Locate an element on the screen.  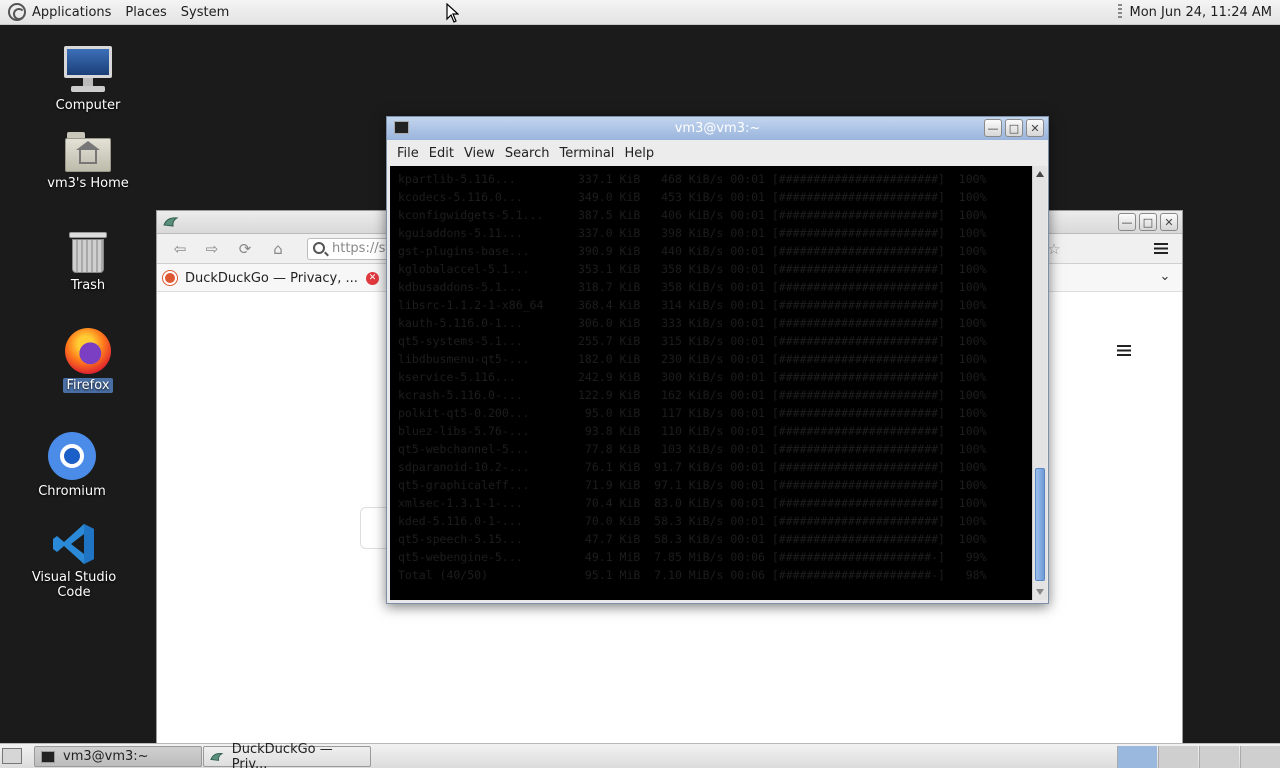
forward-icon: ⇨ is located at coordinates (212, 249).